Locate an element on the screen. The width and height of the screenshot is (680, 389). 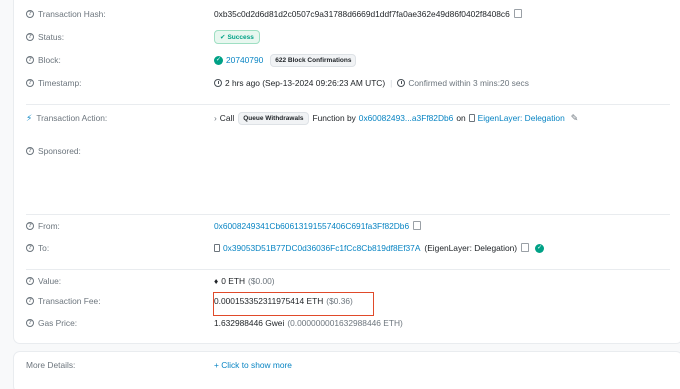
gas-price-eth: (0.000000001632988446 ETH) is located at coordinates (345, 323).